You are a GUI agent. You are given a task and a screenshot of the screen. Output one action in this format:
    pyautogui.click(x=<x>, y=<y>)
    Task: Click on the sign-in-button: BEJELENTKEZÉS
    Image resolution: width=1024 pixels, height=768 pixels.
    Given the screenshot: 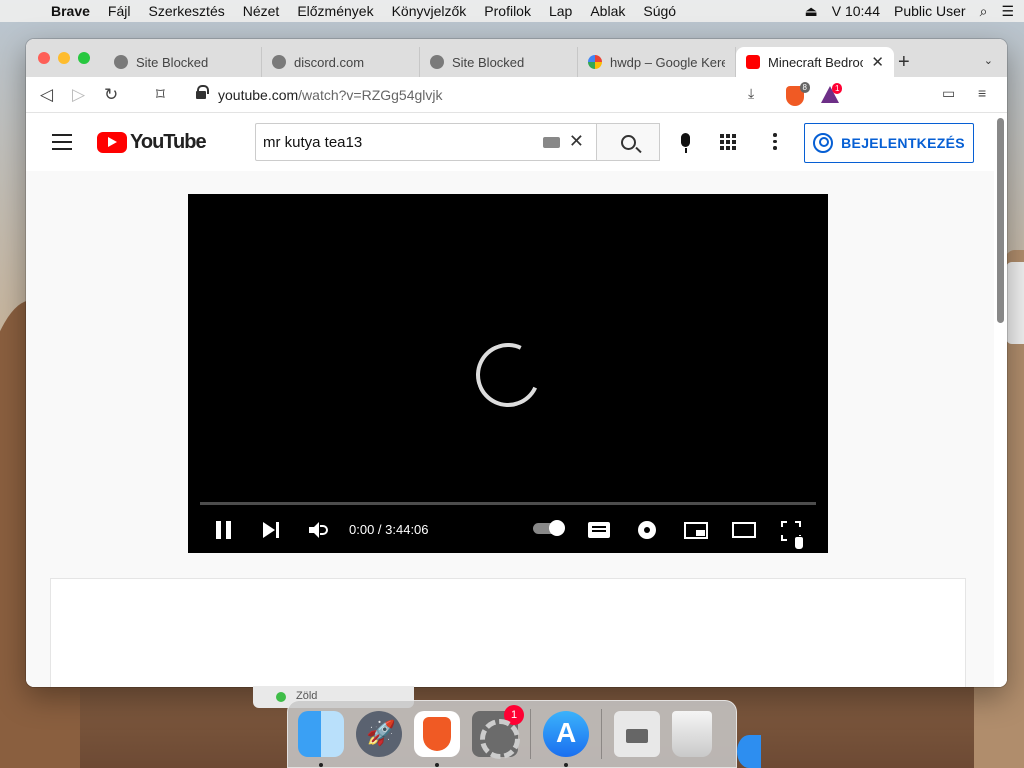 What is the action you would take?
    pyautogui.click(x=889, y=143)
    